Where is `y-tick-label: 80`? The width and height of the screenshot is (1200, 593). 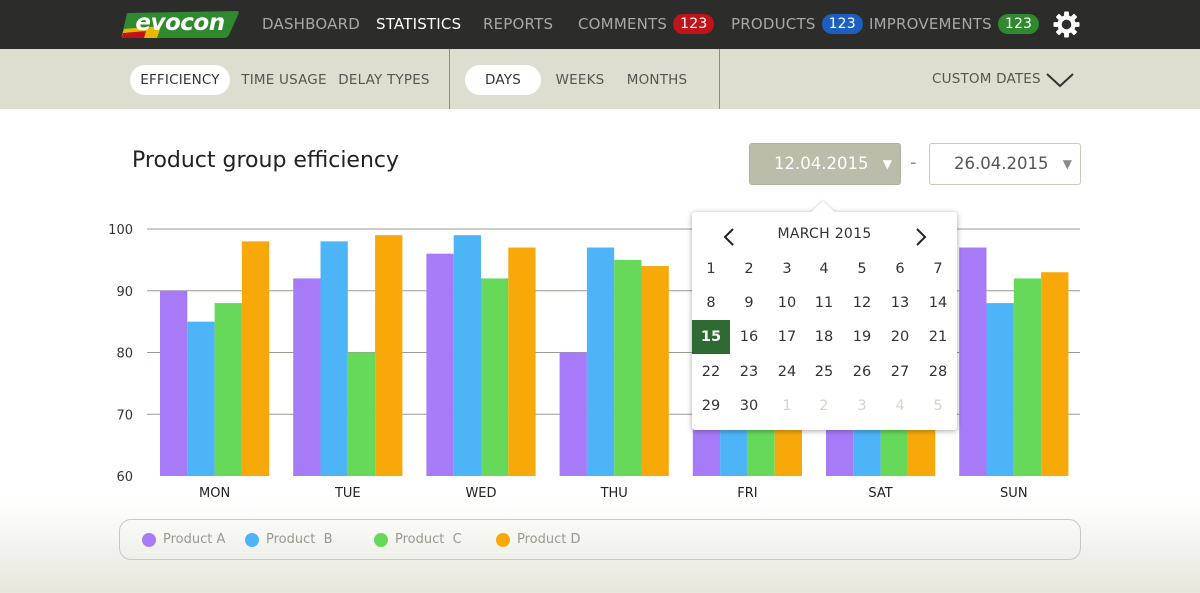
y-tick-label: 80 is located at coordinates (124, 354).